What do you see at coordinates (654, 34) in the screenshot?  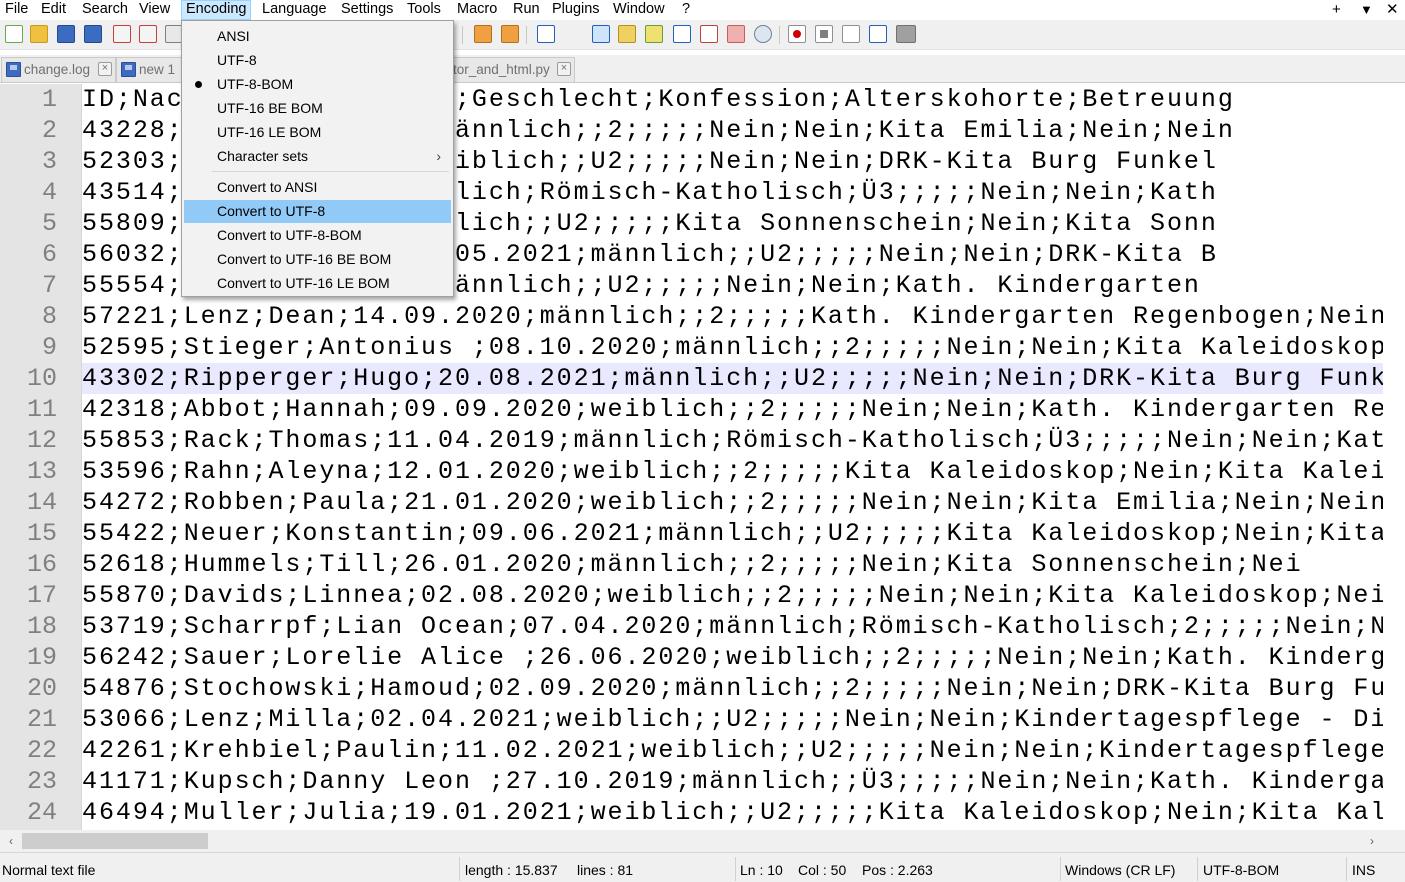 I see `doc-map-icon` at bounding box center [654, 34].